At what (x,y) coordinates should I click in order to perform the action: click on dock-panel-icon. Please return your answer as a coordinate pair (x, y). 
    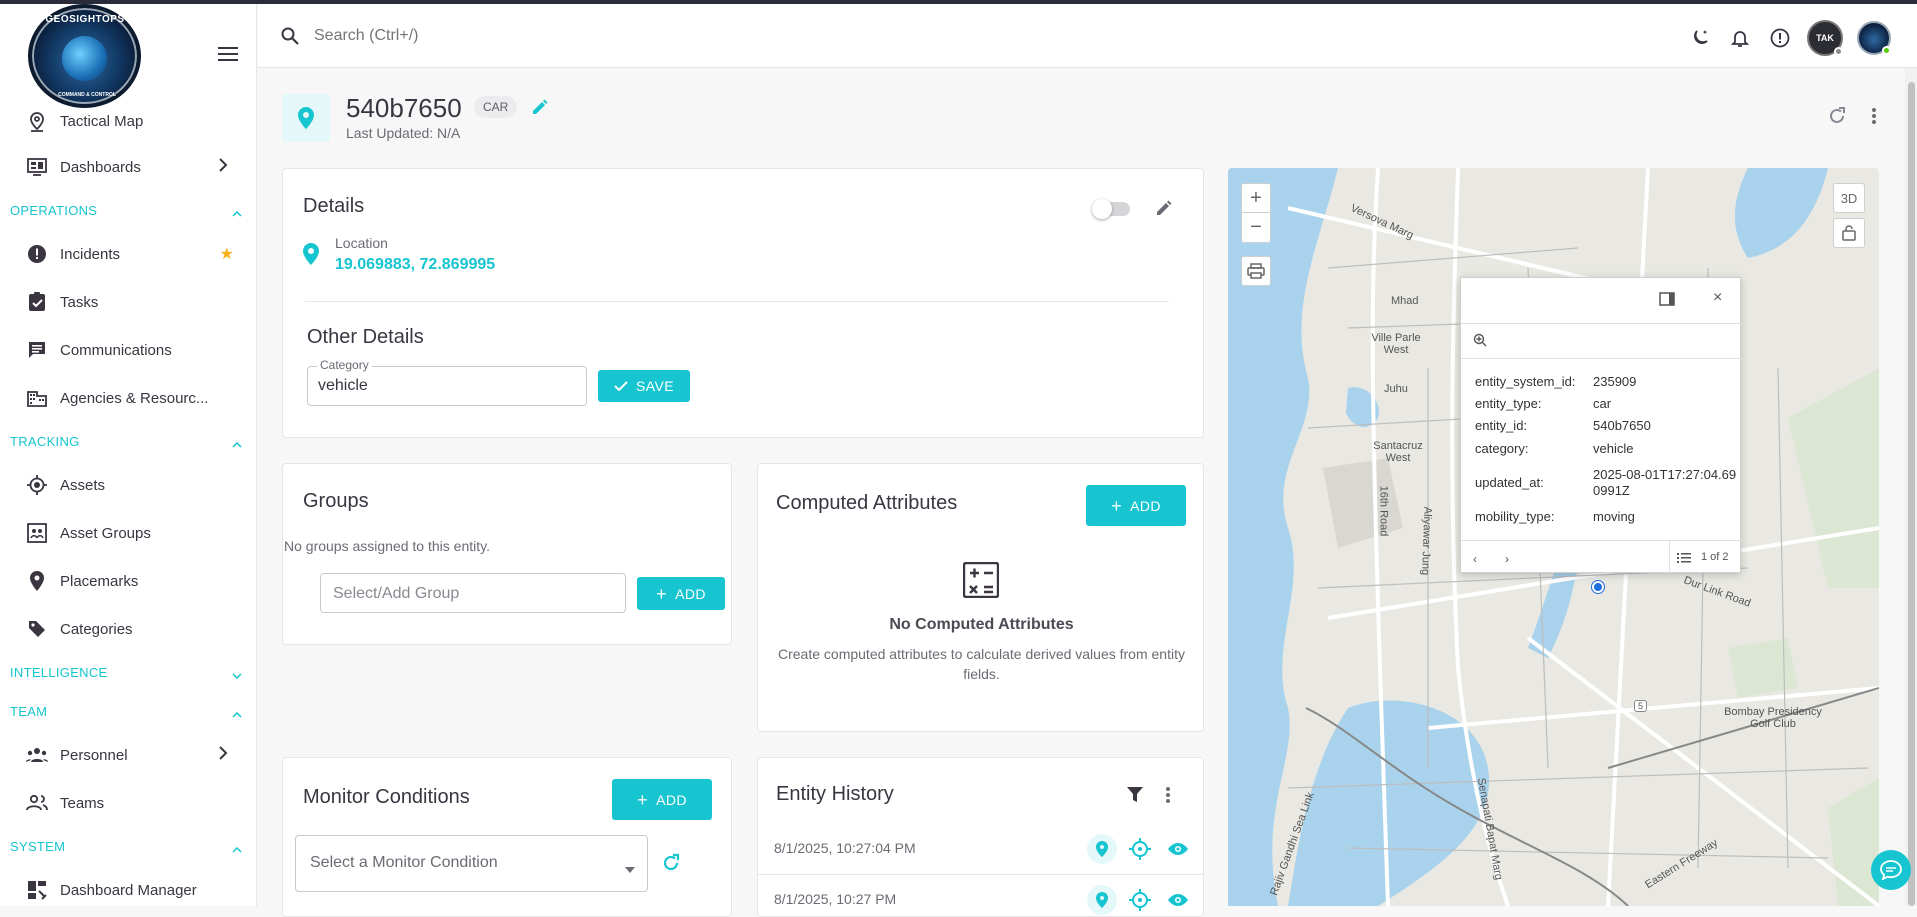
    Looking at the image, I should click on (1667, 301).